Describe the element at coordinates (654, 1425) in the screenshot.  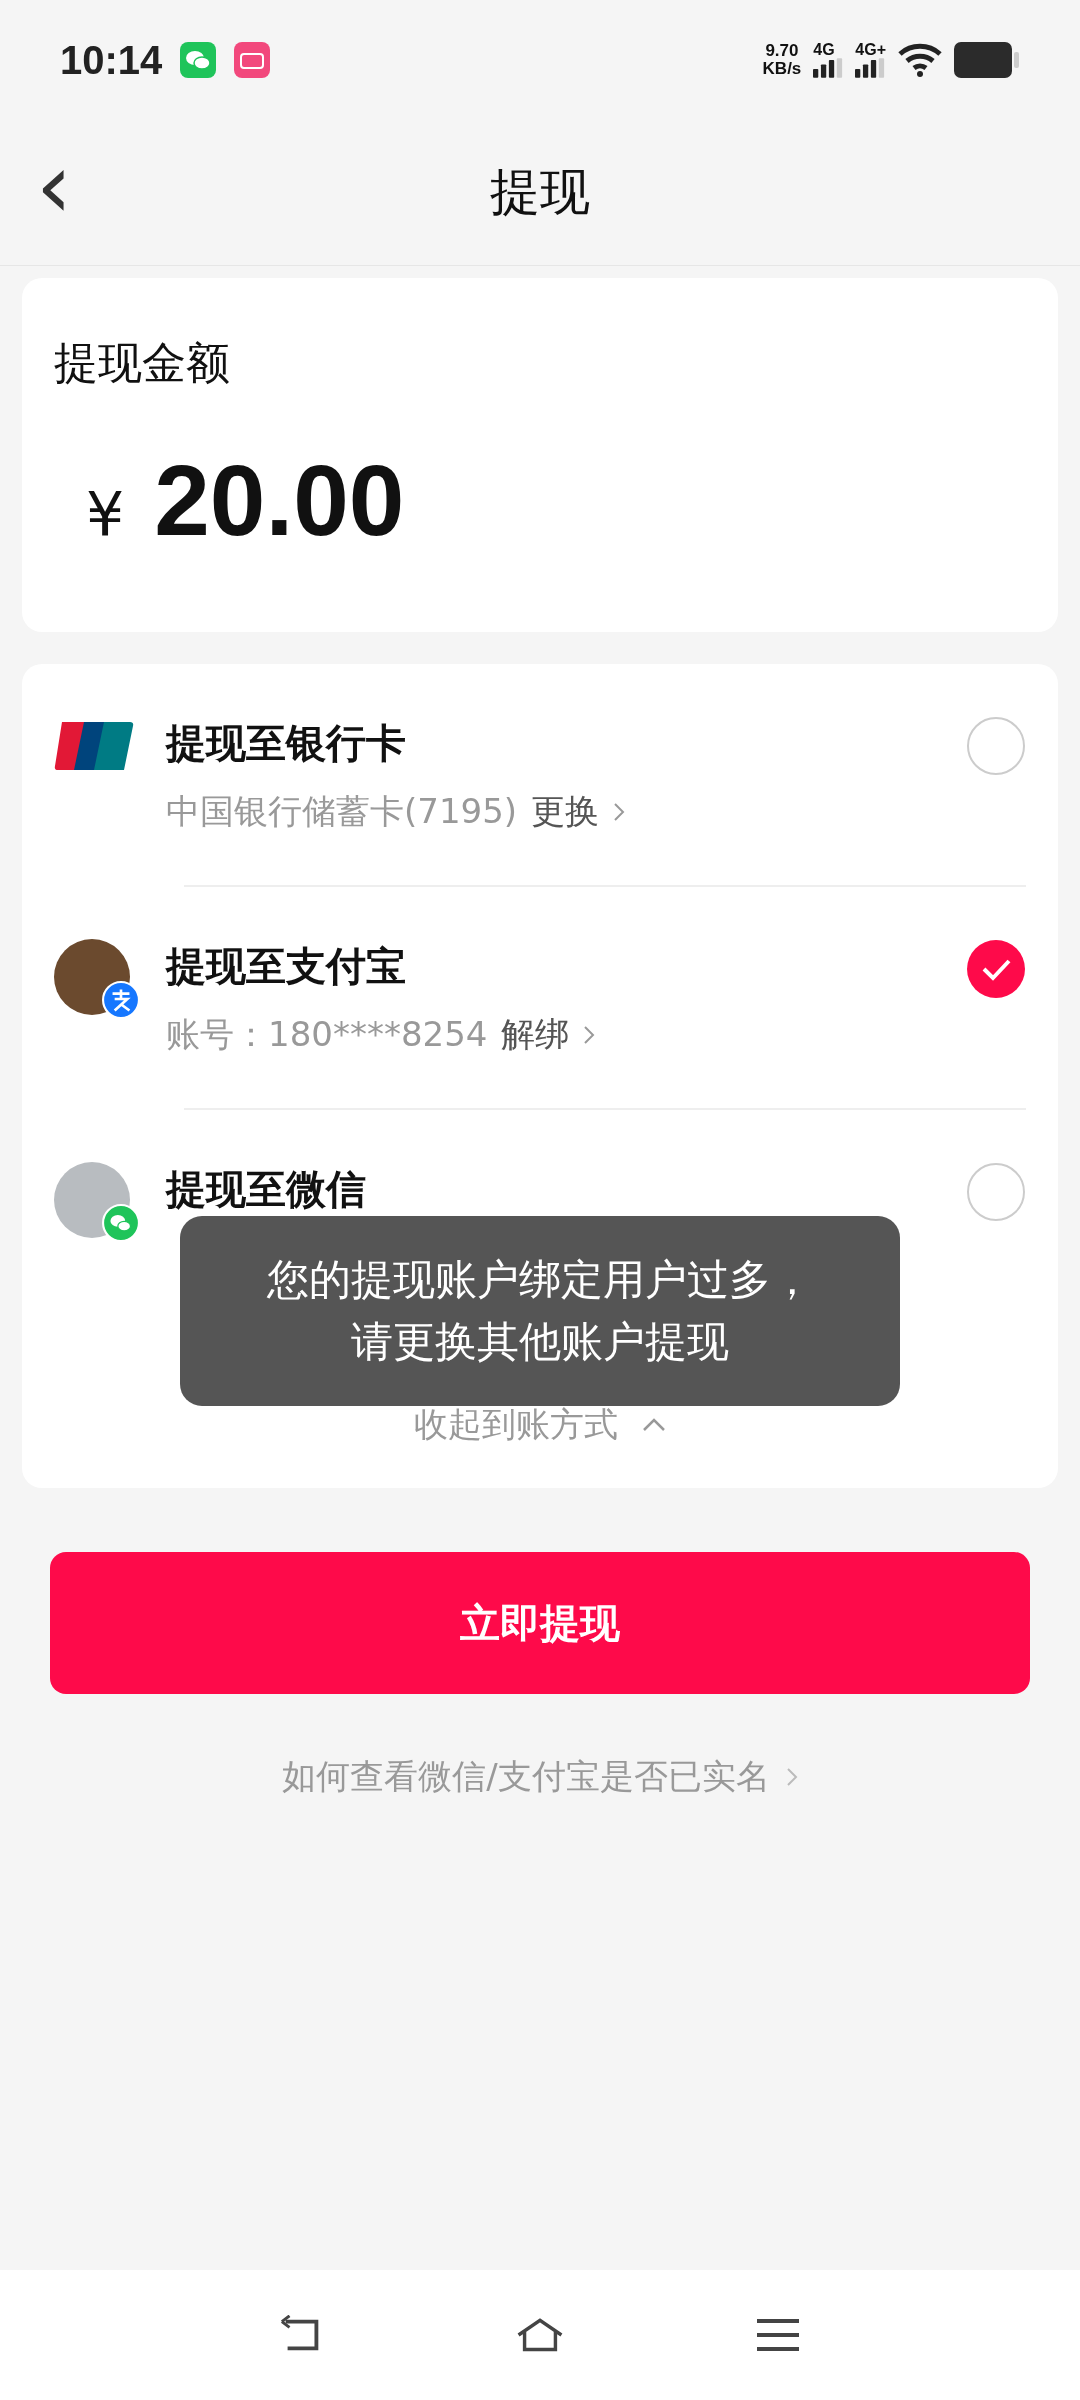
I see `caret-up-icon` at that location.